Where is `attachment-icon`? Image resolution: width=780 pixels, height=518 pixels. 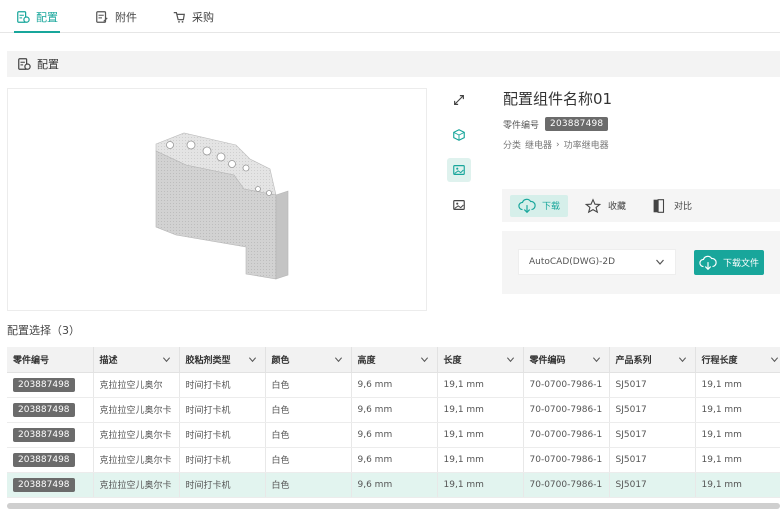
attachment-icon is located at coordinates (102, 16).